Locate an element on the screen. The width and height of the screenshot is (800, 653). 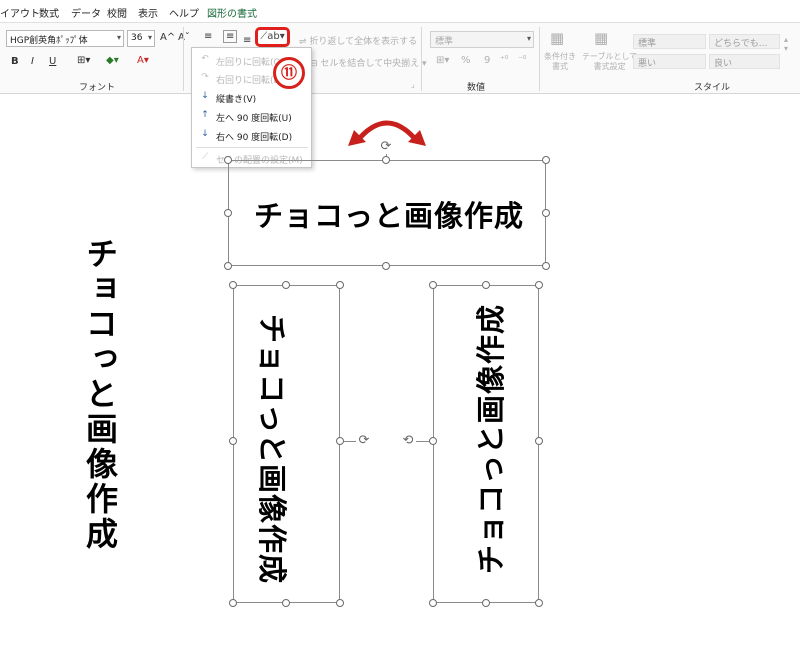
merge-center-label: セルを結合して中央揃え is located at coordinates (370, 64).